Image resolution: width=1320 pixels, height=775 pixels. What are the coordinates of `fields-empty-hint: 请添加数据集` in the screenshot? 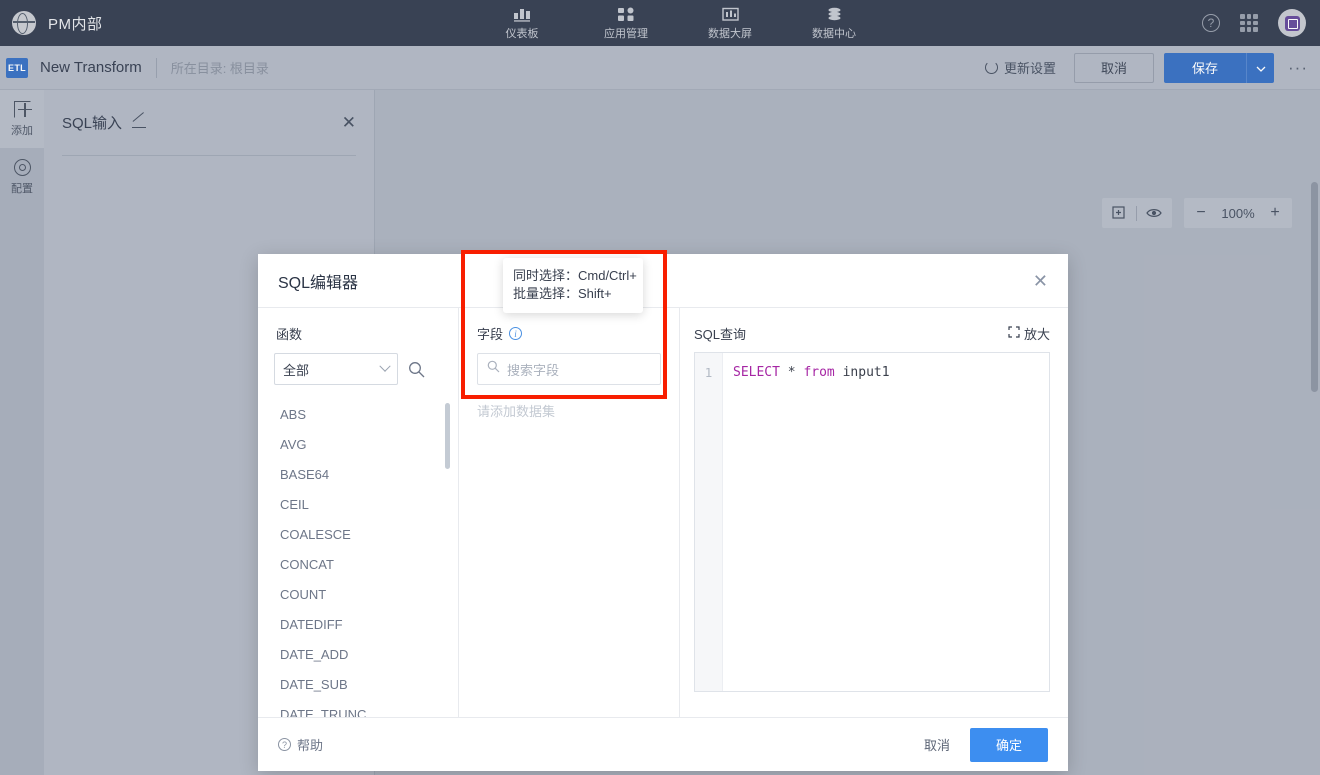 It's located at (516, 411).